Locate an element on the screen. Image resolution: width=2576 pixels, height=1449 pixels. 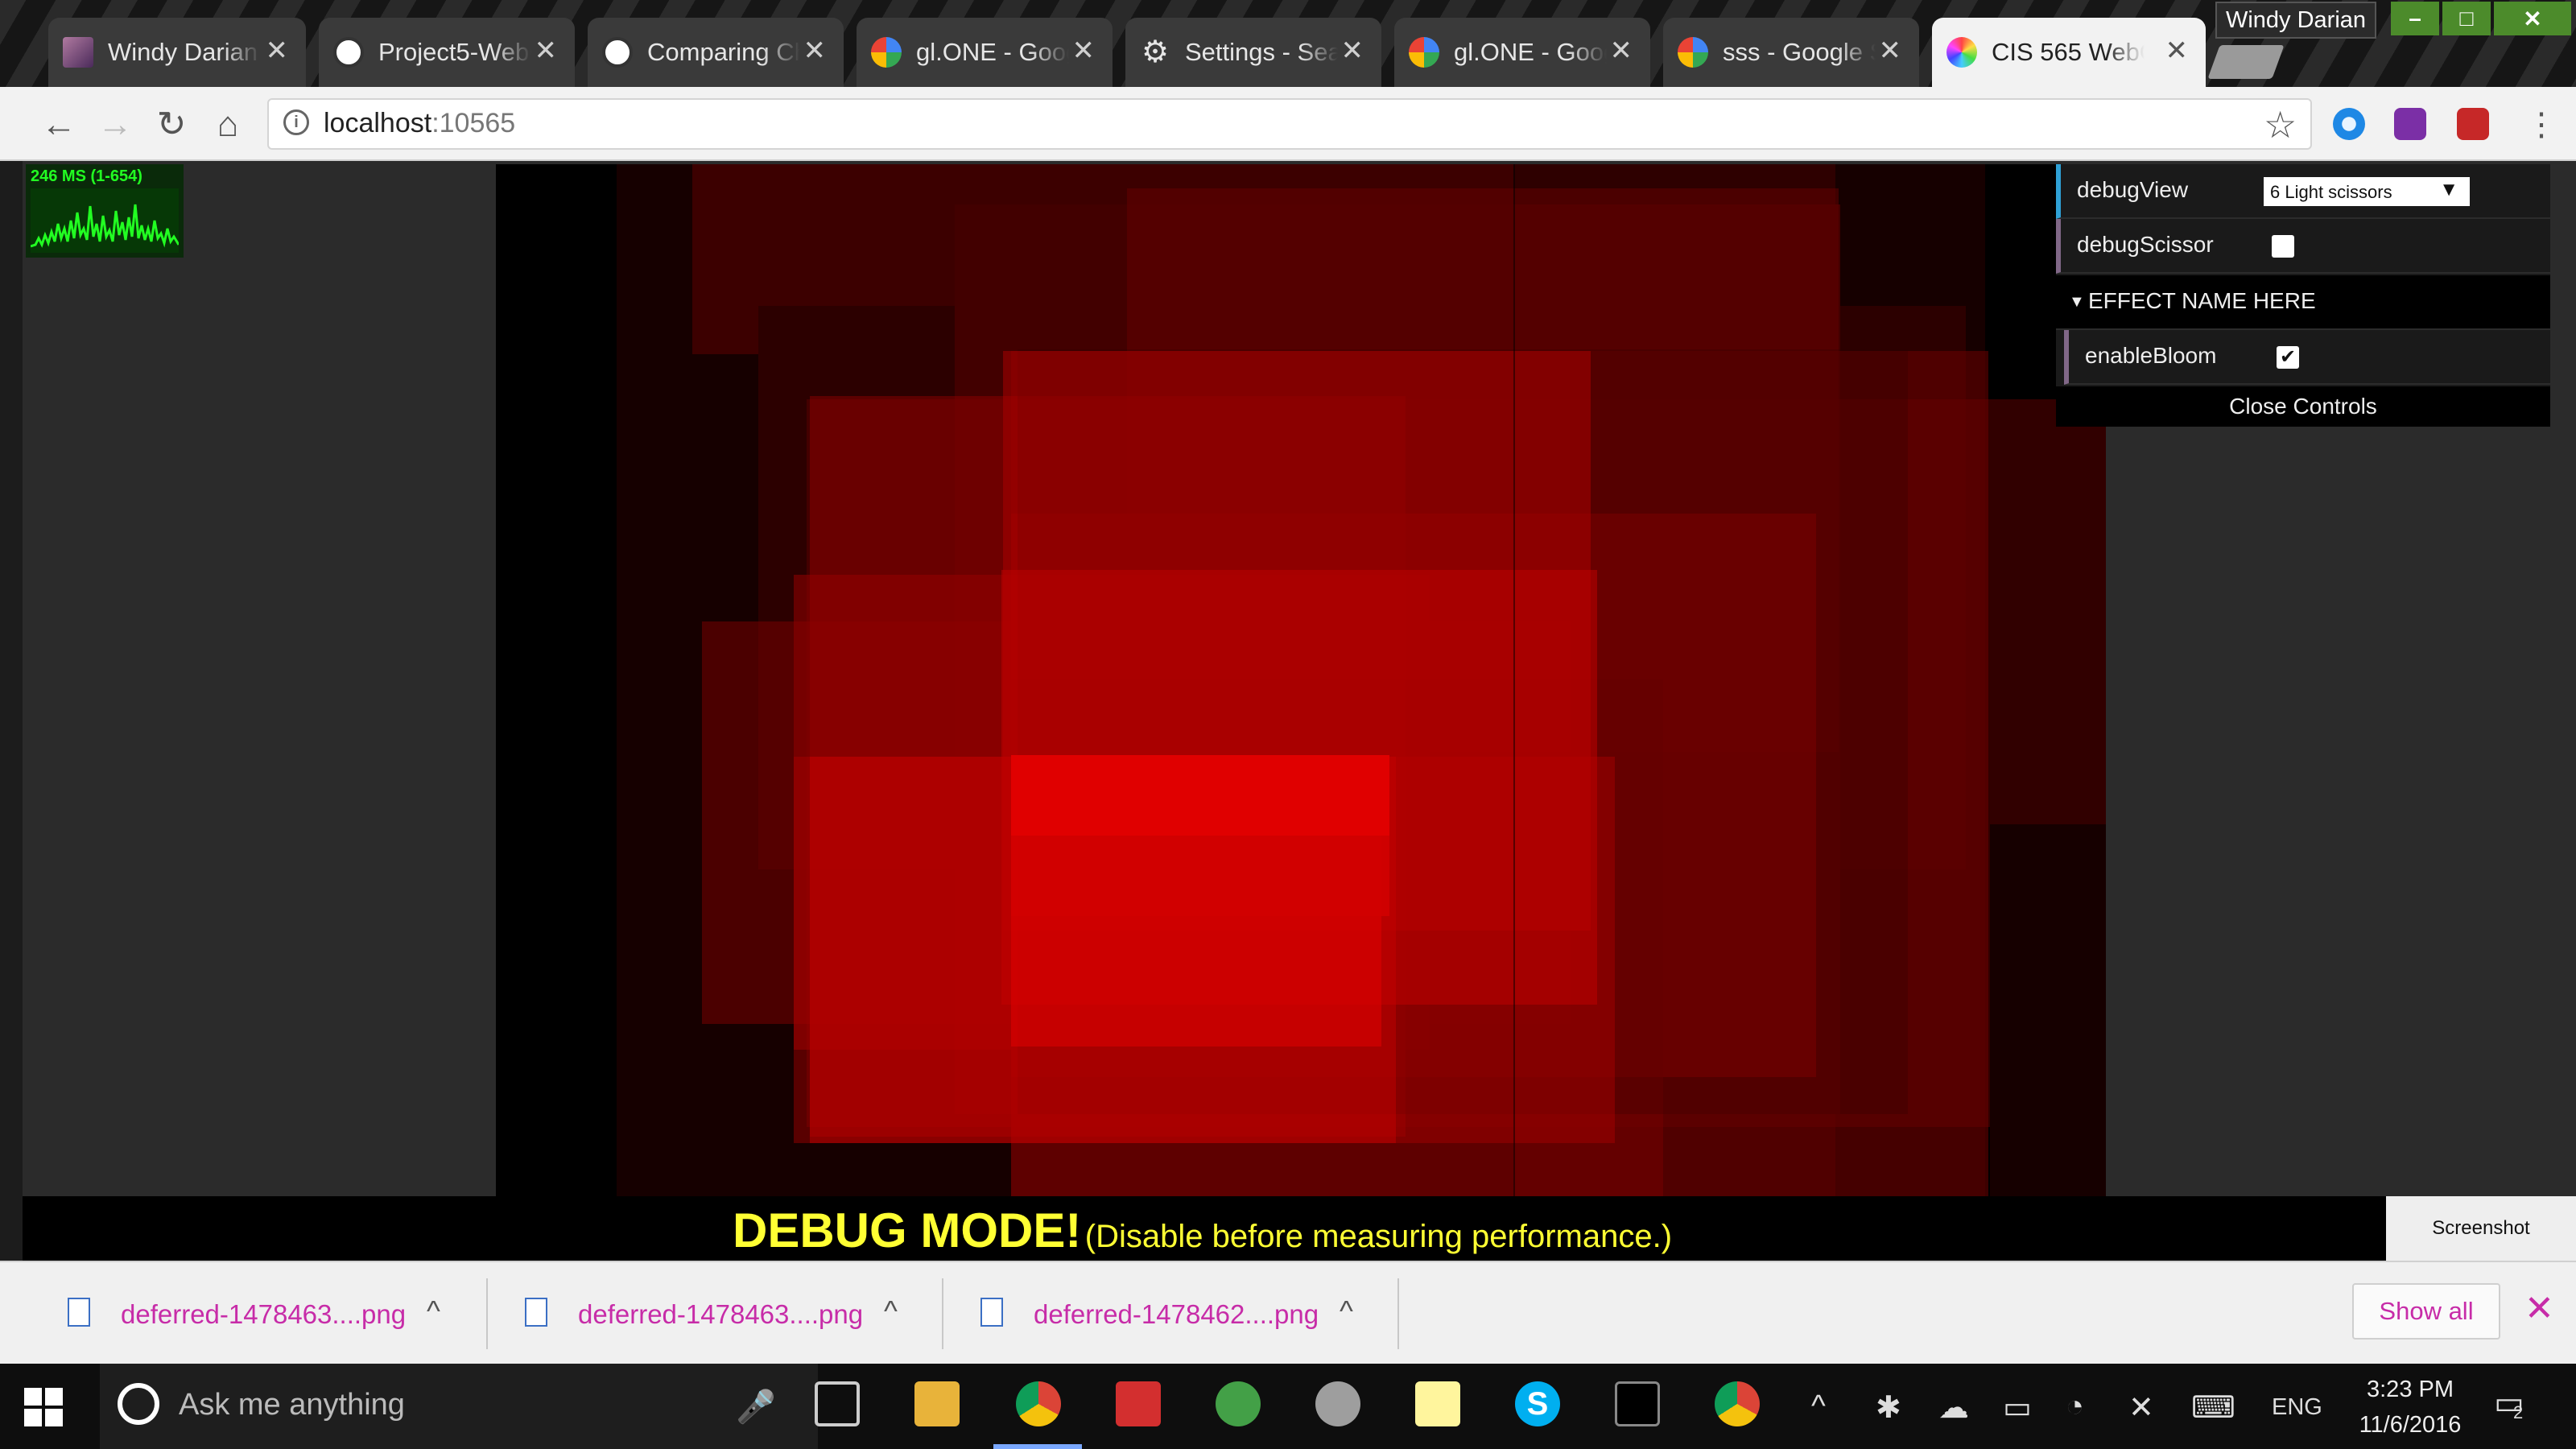
microphone-icon: 🎤 is located at coordinates (756, 1407).